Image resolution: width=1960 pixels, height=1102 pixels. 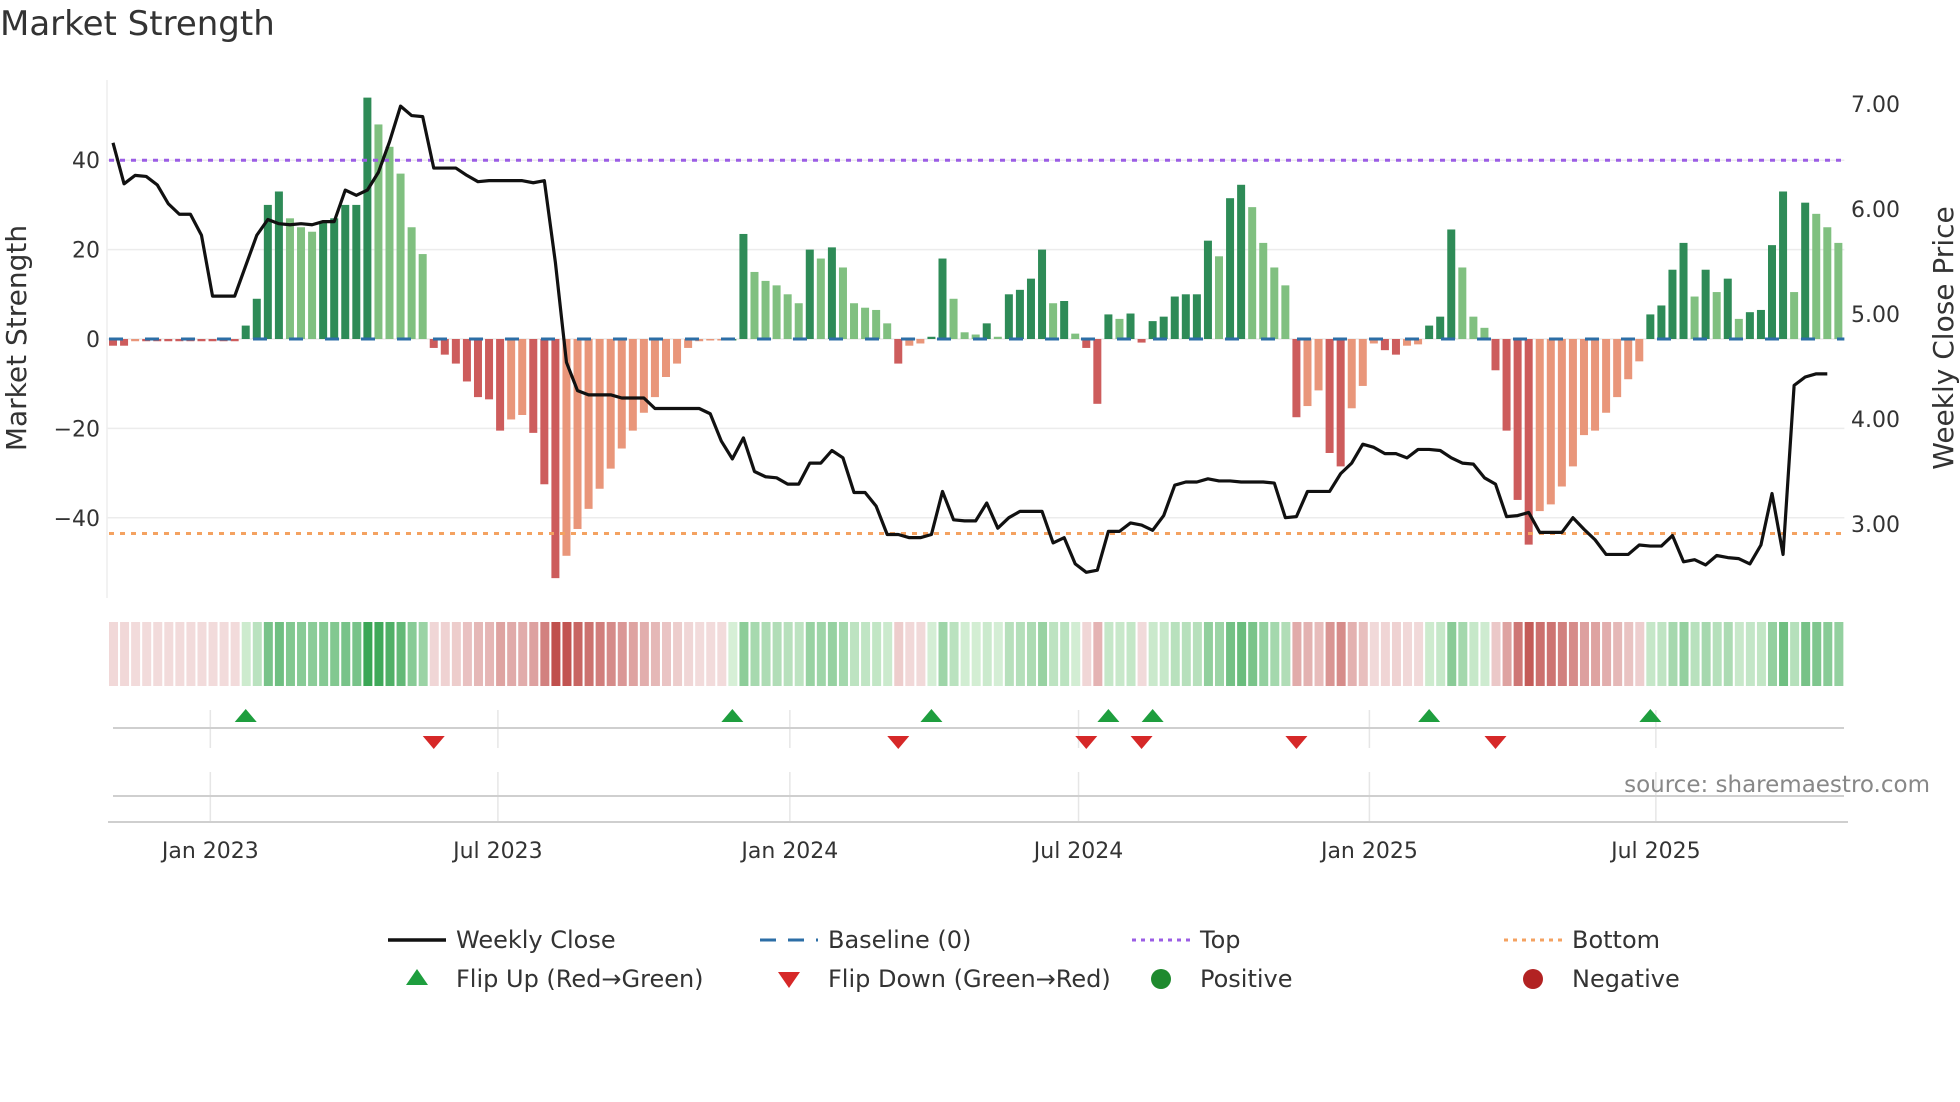 I want to click on y-tick-label: 20, so click(x=86, y=251).